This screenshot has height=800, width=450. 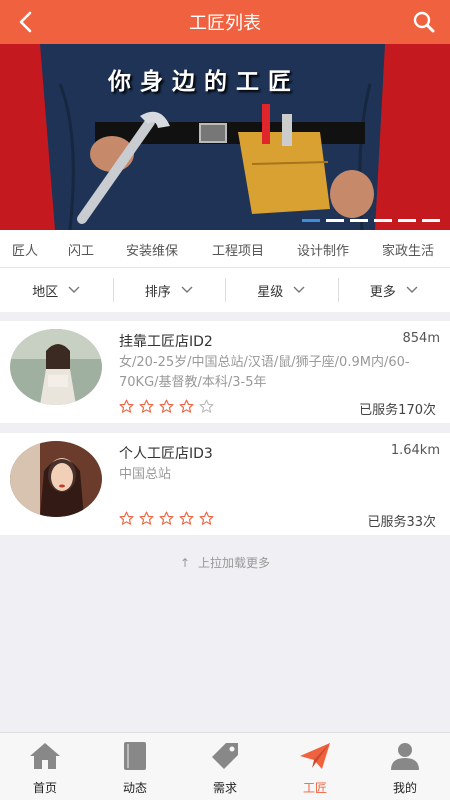 I want to click on service-count: 已服务33次, so click(x=401, y=522).